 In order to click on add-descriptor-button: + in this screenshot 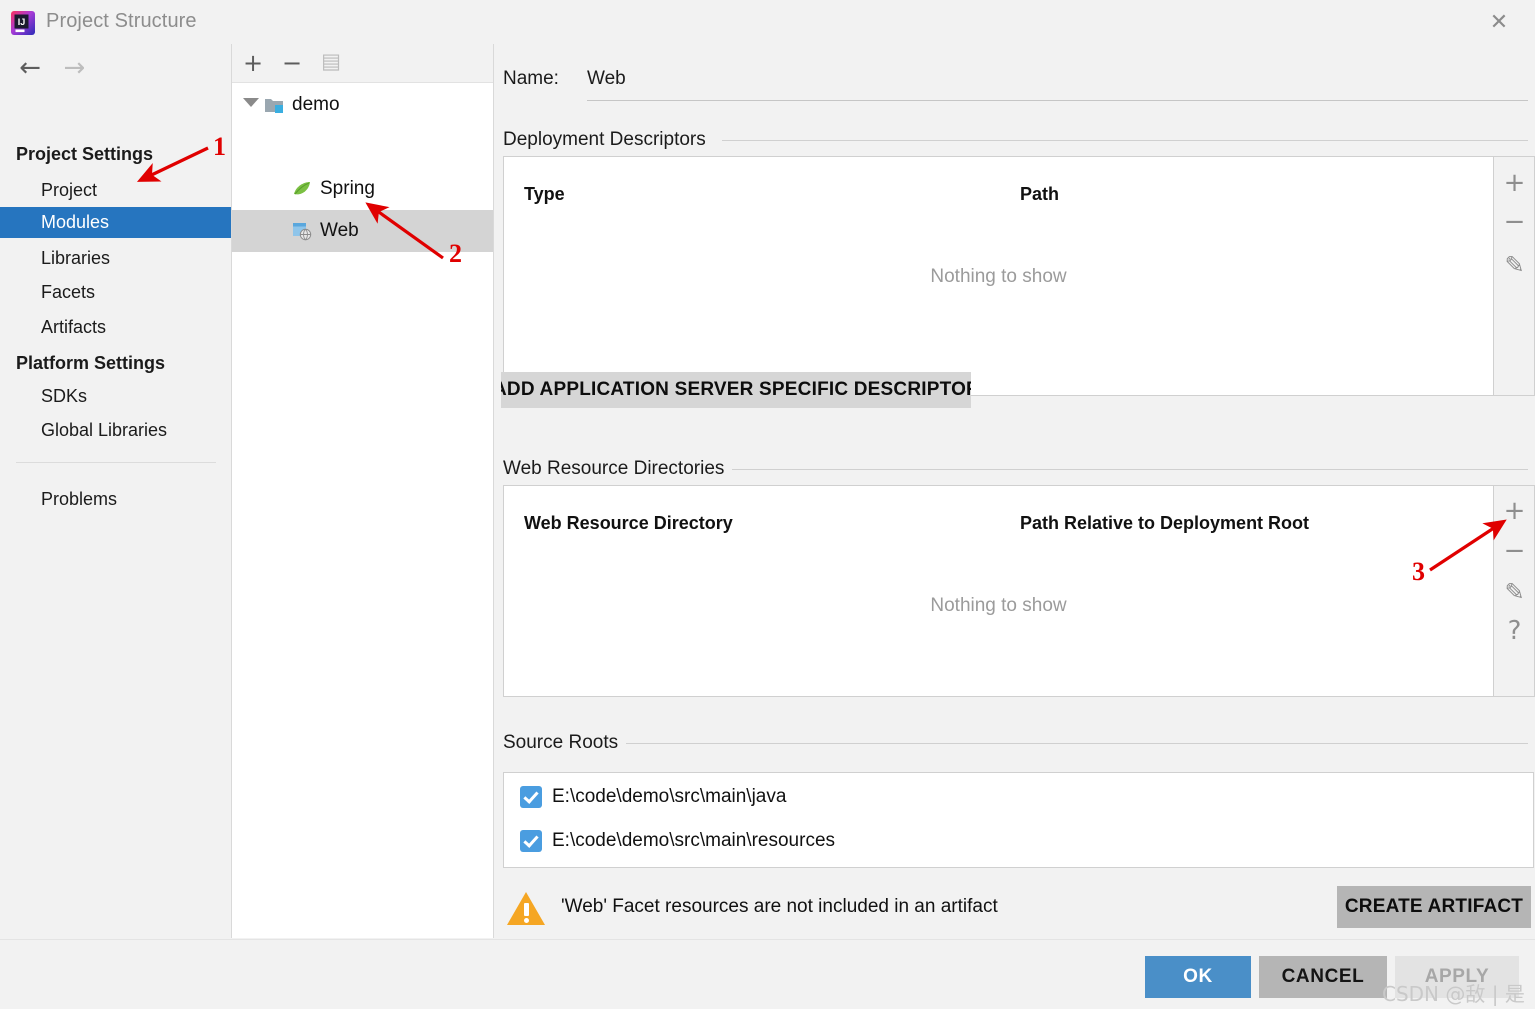, I will do `click(1514, 183)`.